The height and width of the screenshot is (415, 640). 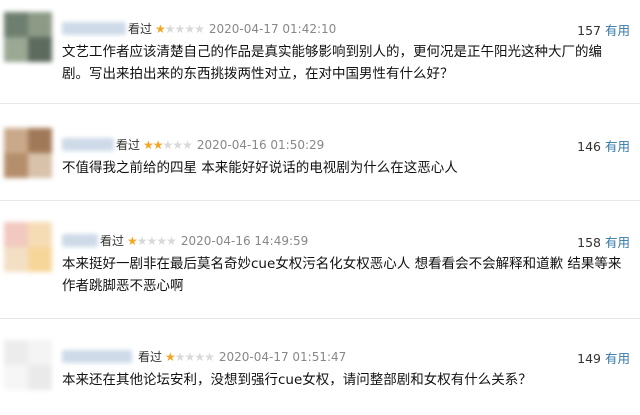 I want to click on review-meta: 看过 ★★★★★ 2020-04-16 14:49:59, so click(x=204, y=240).